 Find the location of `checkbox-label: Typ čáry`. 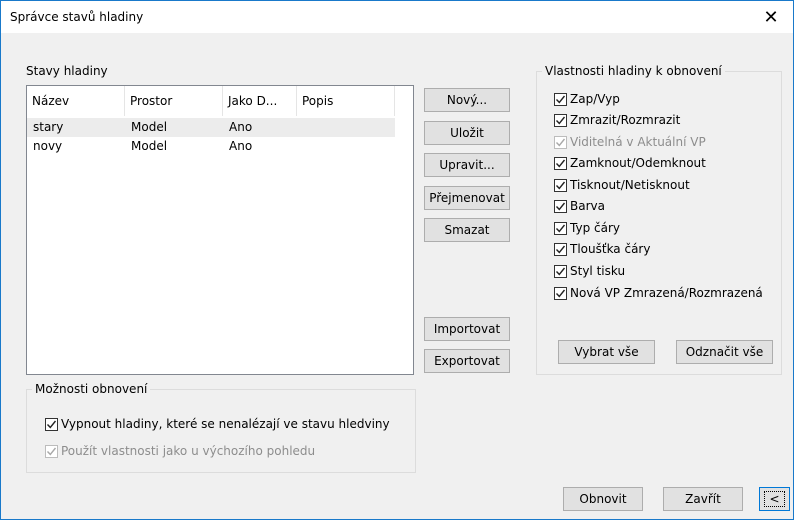

checkbox-label: Typ čáry is located at coordinates (595, 228).